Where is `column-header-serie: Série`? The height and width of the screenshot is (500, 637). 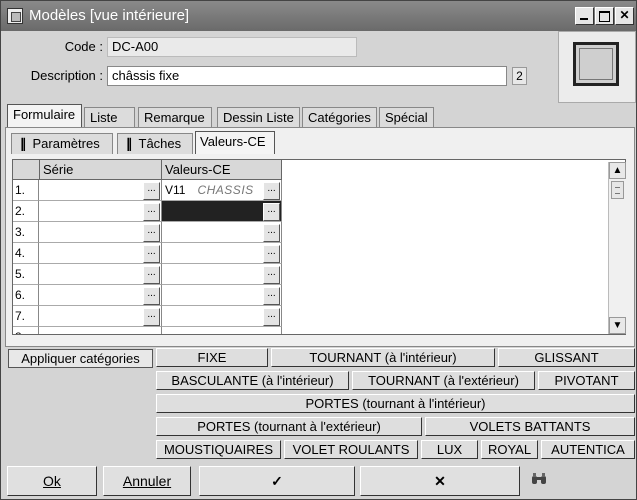
column-header-serie: Série is located at coordinates (101, 170).